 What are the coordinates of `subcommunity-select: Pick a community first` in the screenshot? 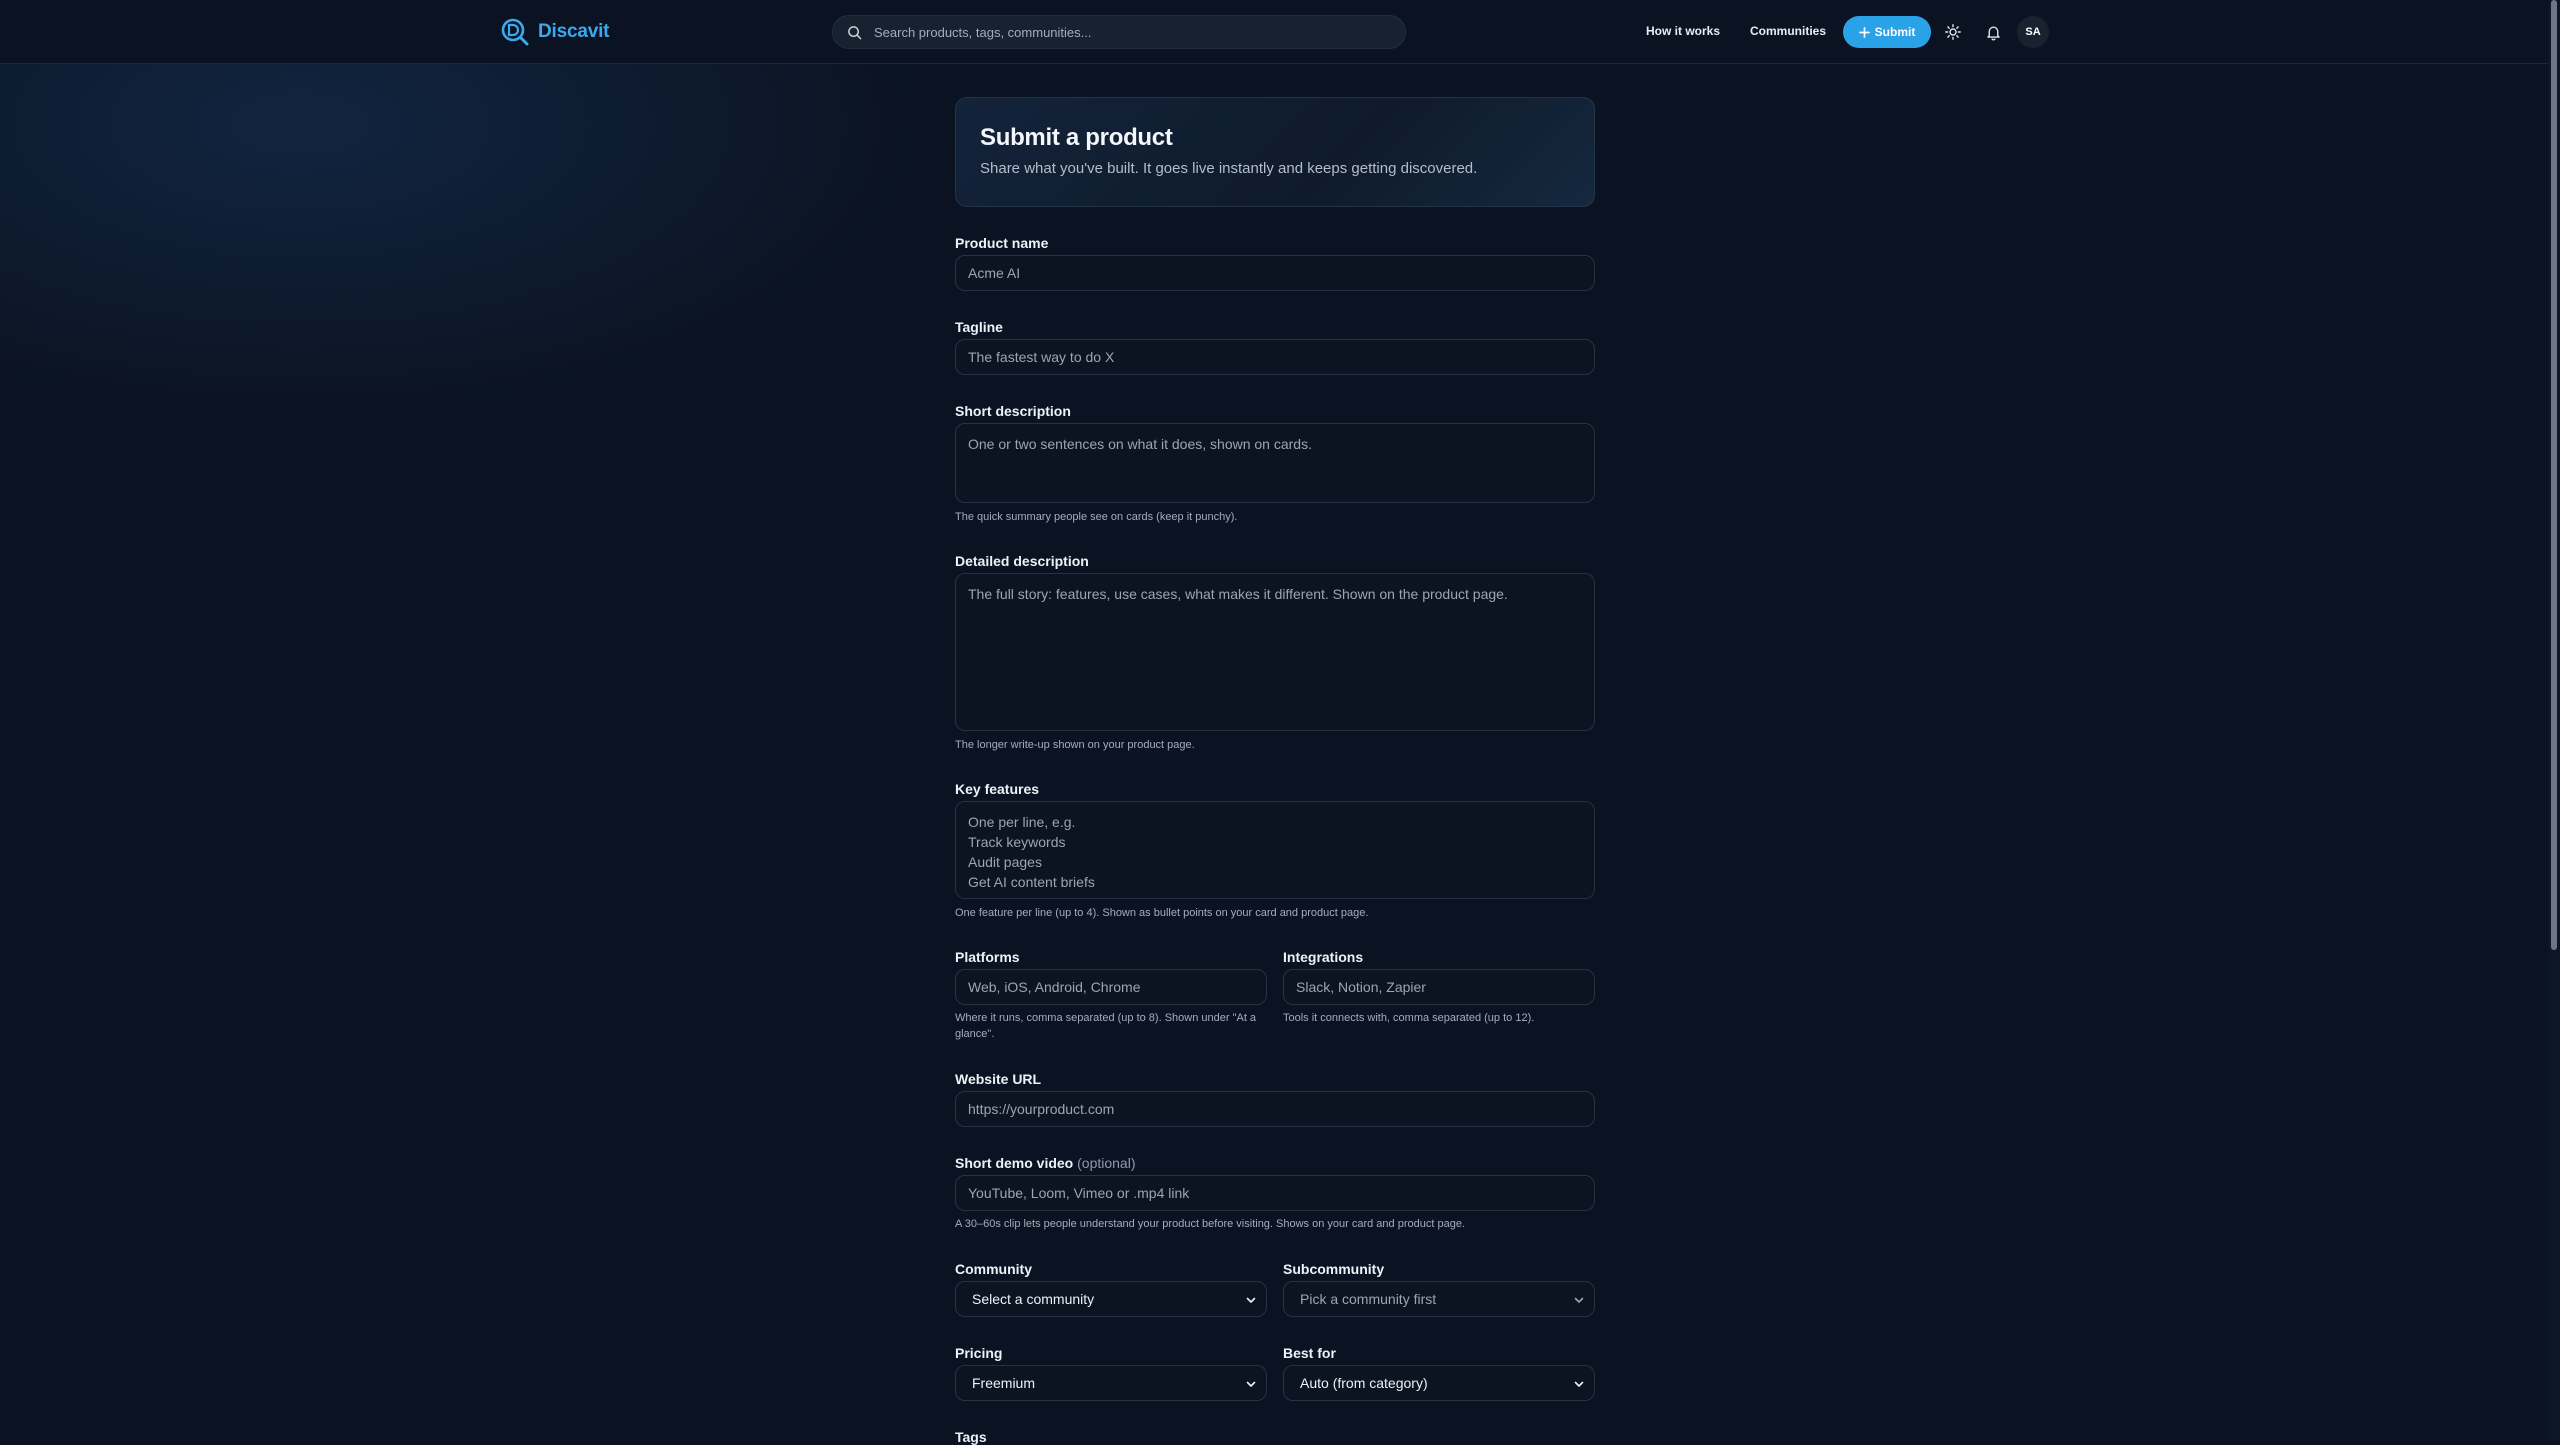 It's located at (1439, 1299).